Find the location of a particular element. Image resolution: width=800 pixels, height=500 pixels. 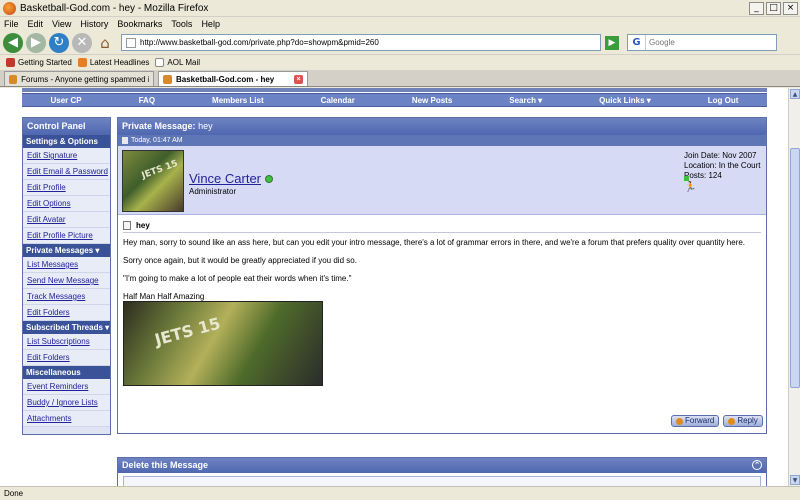

stop-icon: ✕ is located at coordinates (82, 42).